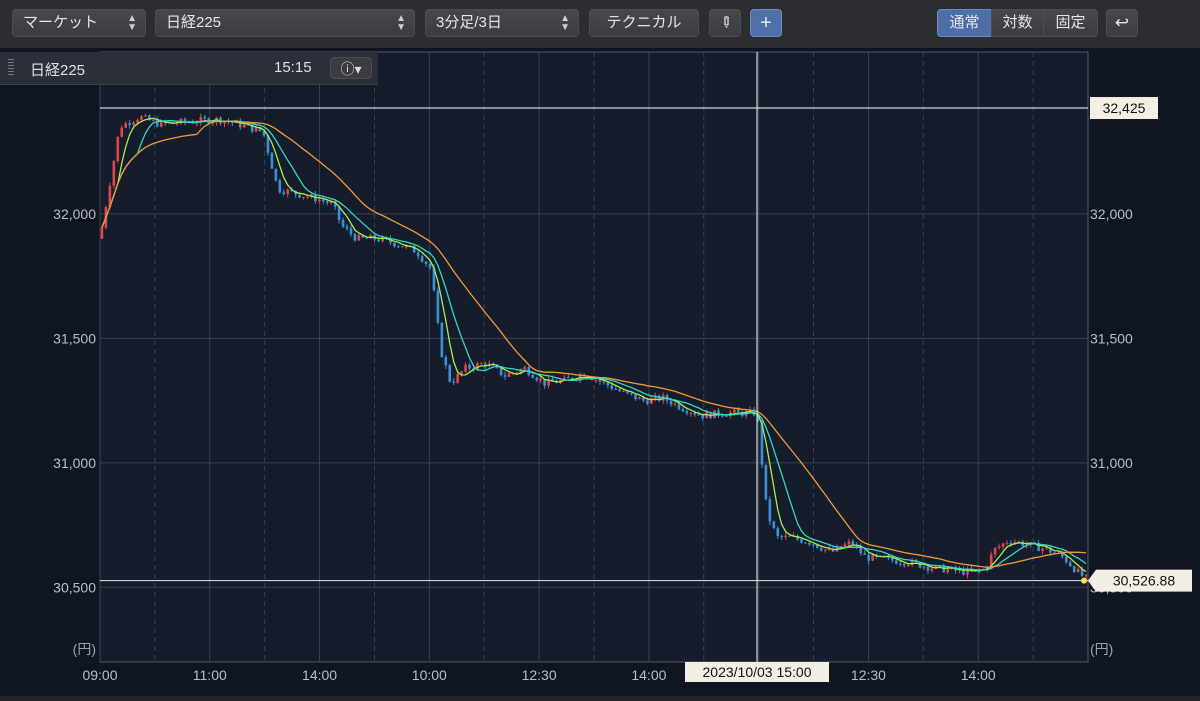 Image resolution: width=1200 pixels, height=701 pixels. What do you see at coordinates (11, 68) in the screenshot?
I see `drag-handle-icon` at bounding box center [11, 68].